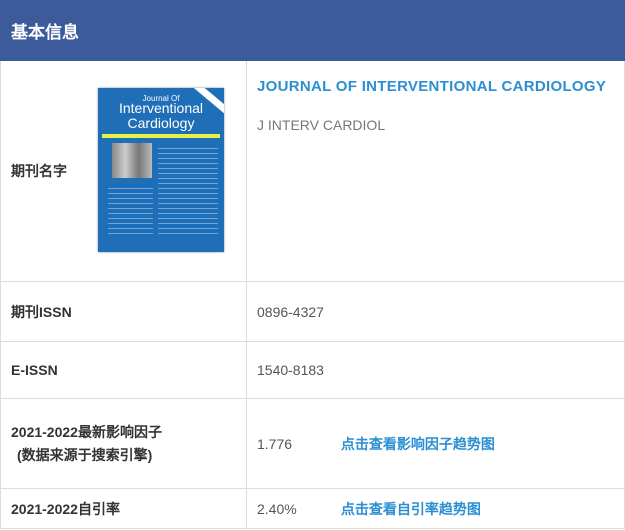 This screenshot has width=625, height=530. I want to click on row-self-citation: 2021-2022自引率 2.40% 点击查看自引率趋势图, so click(312, 508).